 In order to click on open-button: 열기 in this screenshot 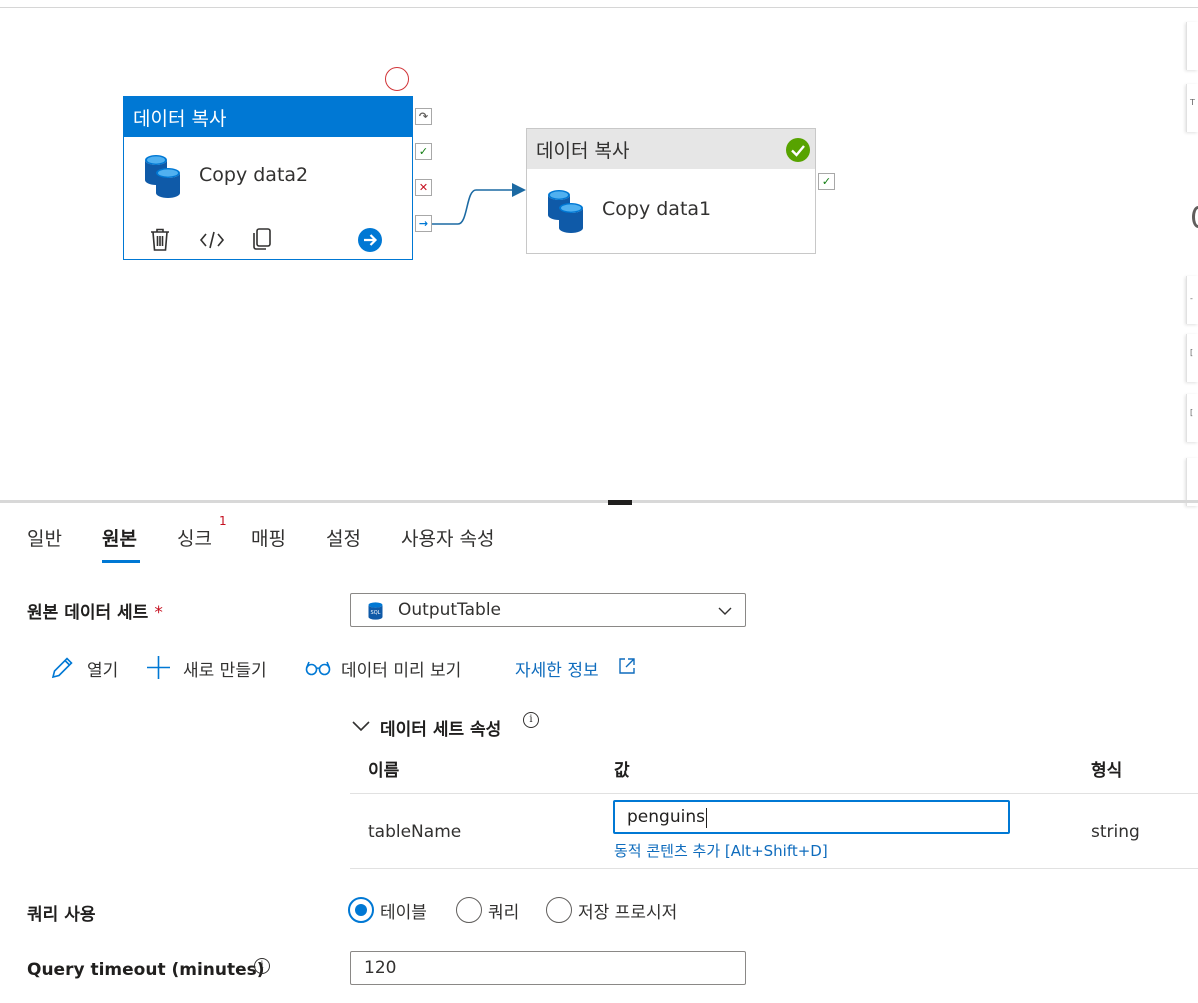, I will do `click(102, 668)`.